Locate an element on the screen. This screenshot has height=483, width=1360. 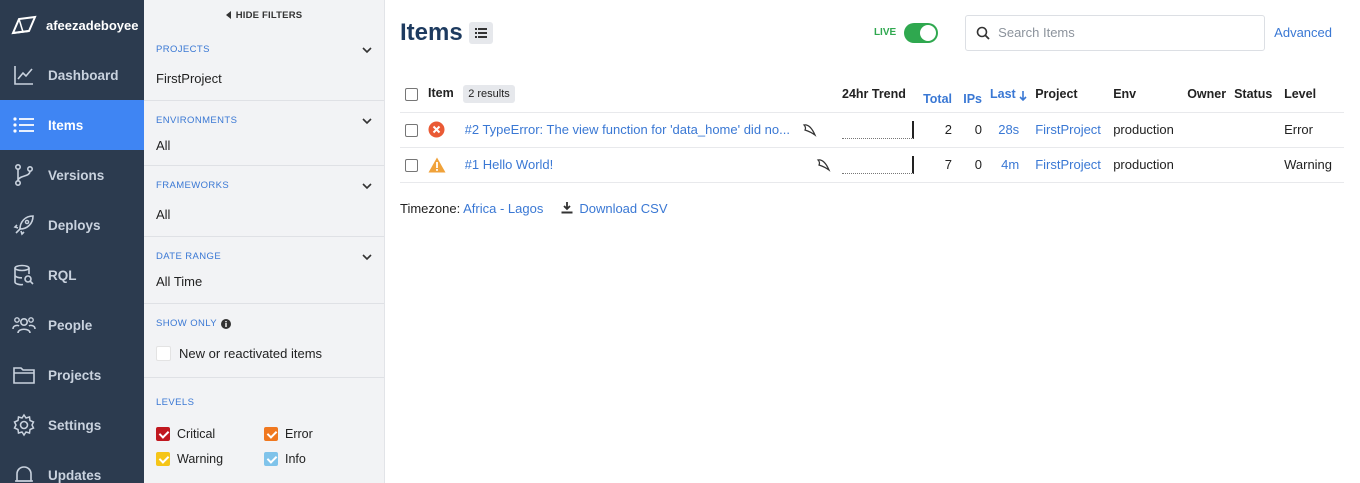
nav-label: Settings is located at coordinates (75, 425).